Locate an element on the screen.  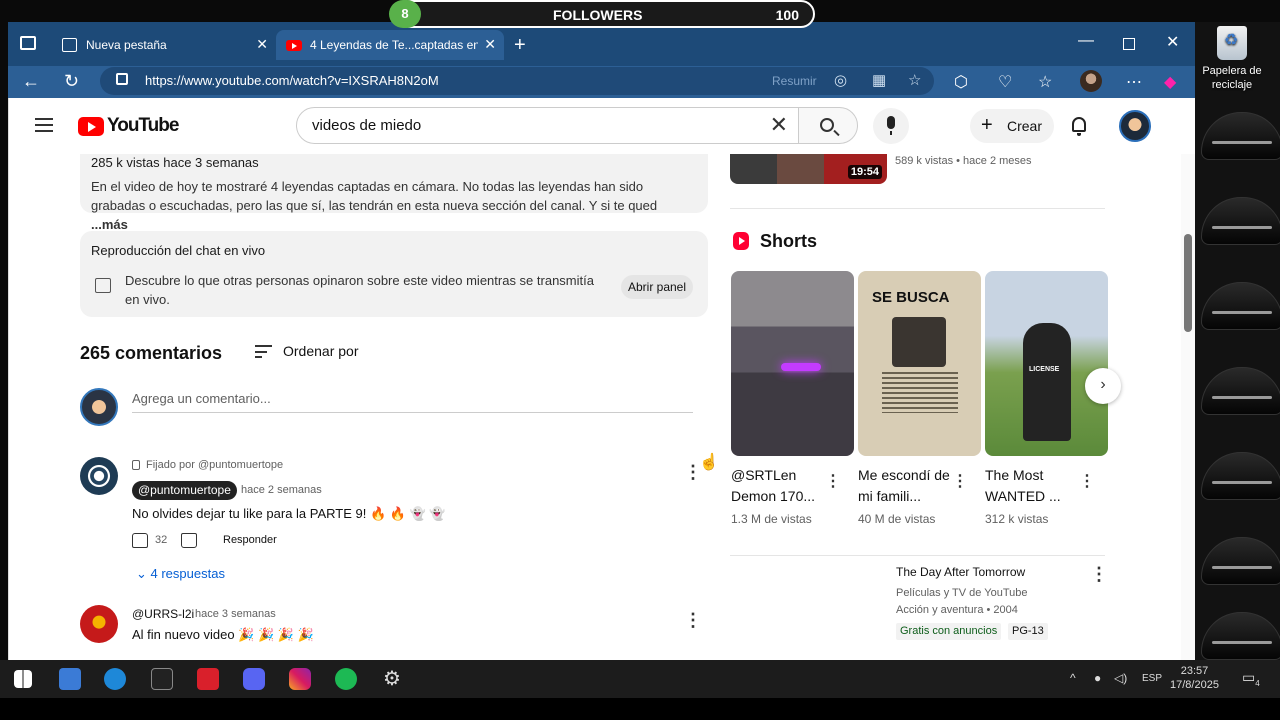
search-query: videos de miedo is located at coordinates (366, 125).